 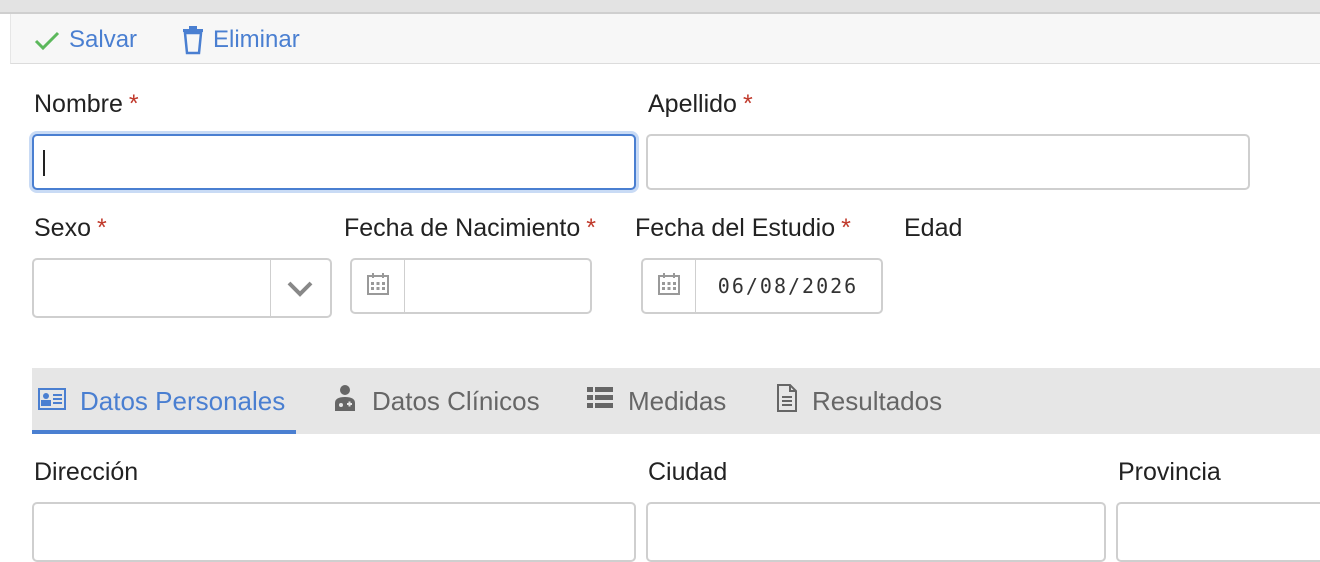 I want to click on sexo-select, so click(x=182, y=288).